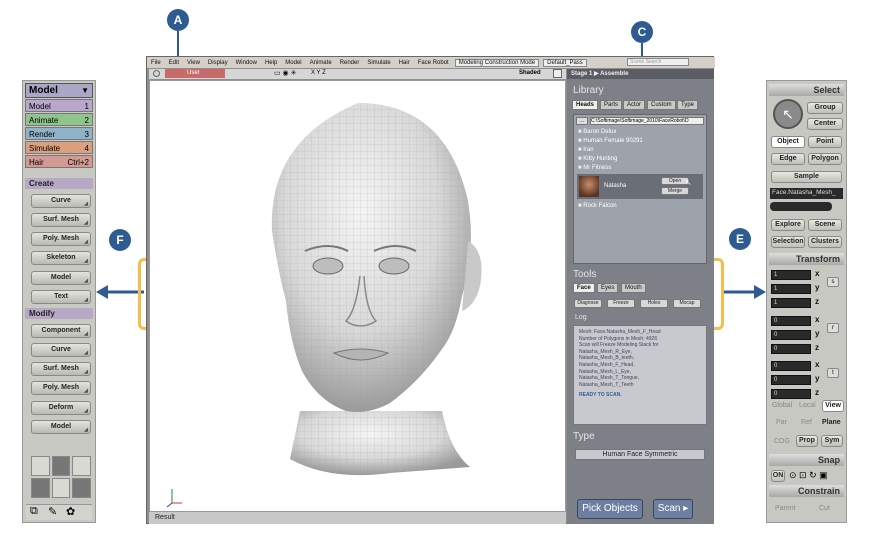 This screenshot has width=873, height=534. Describe the element at coordinates (585, 150) in the screenshot. I see `list-item: Iran` at that location.